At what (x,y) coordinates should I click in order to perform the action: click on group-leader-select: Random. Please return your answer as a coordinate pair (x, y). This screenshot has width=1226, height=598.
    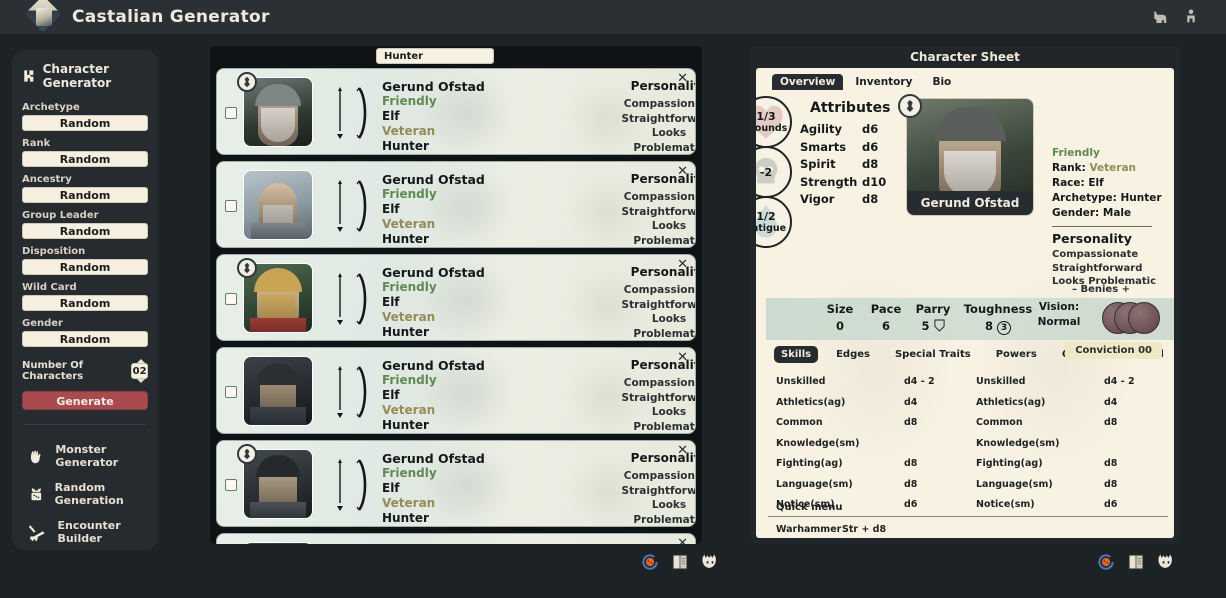
    Looking at the image, I should click on (85, 231).